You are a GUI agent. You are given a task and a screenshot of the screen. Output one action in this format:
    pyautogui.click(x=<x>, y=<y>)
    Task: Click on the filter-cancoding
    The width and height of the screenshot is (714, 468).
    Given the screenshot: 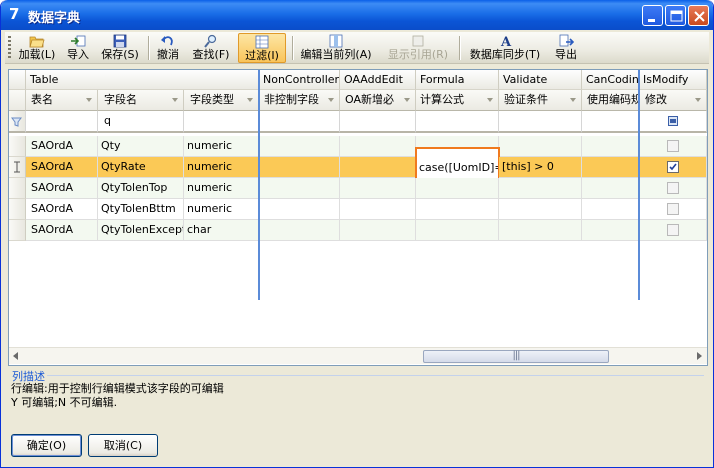 What is the action you would take?
    pyautogui.click(x=610, y=122)
    